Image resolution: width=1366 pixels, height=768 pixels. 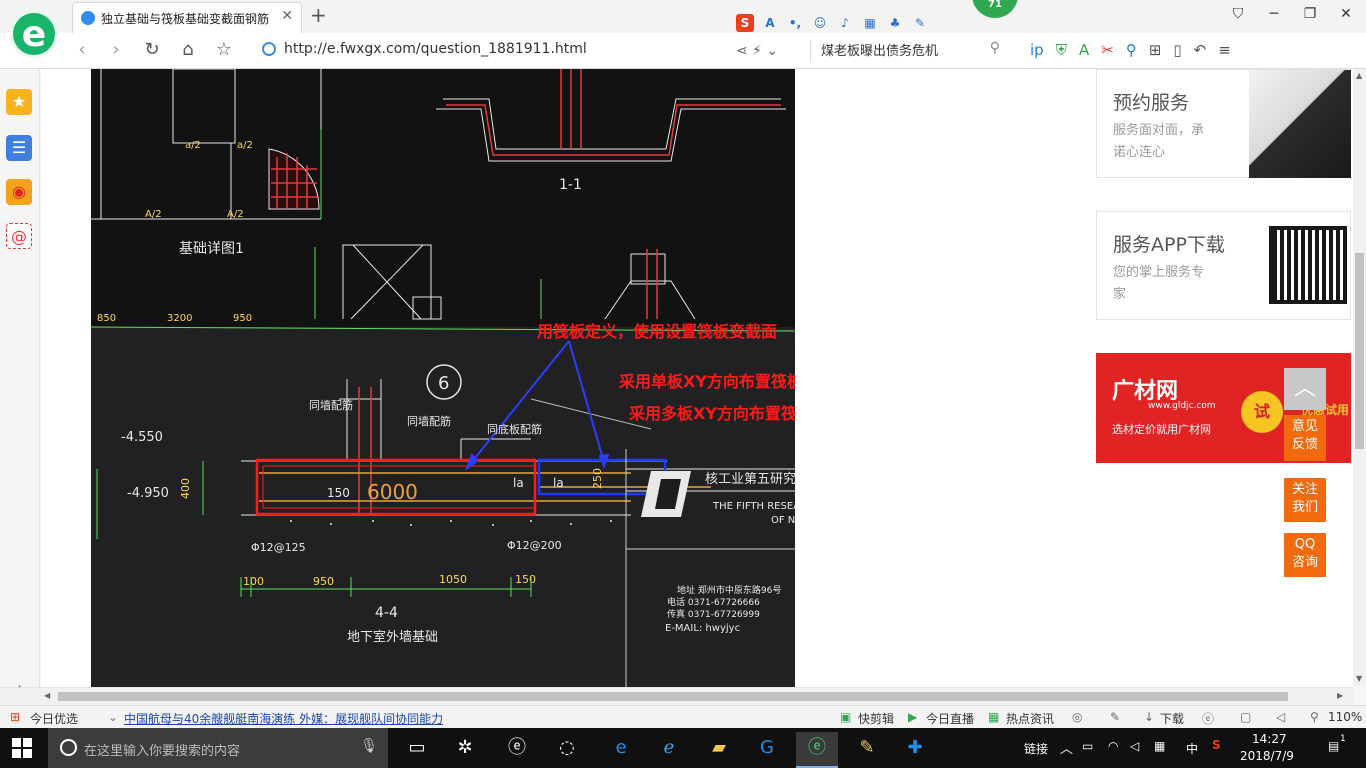 I want to click on microphone-icon: 🎙︎, so click(x=369, y=746).